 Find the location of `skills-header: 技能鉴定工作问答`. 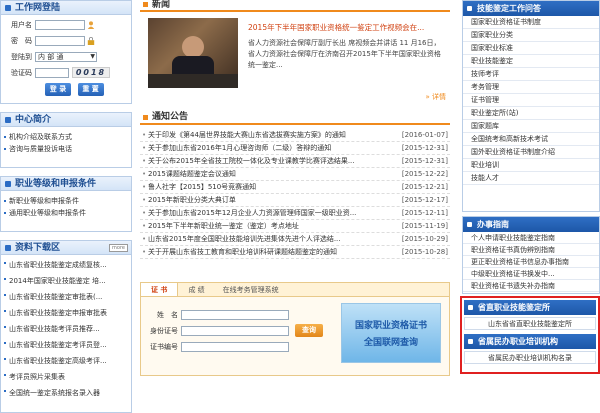

skills-header: 技能鉴定工作问答 is located at coordinates (531, 8).